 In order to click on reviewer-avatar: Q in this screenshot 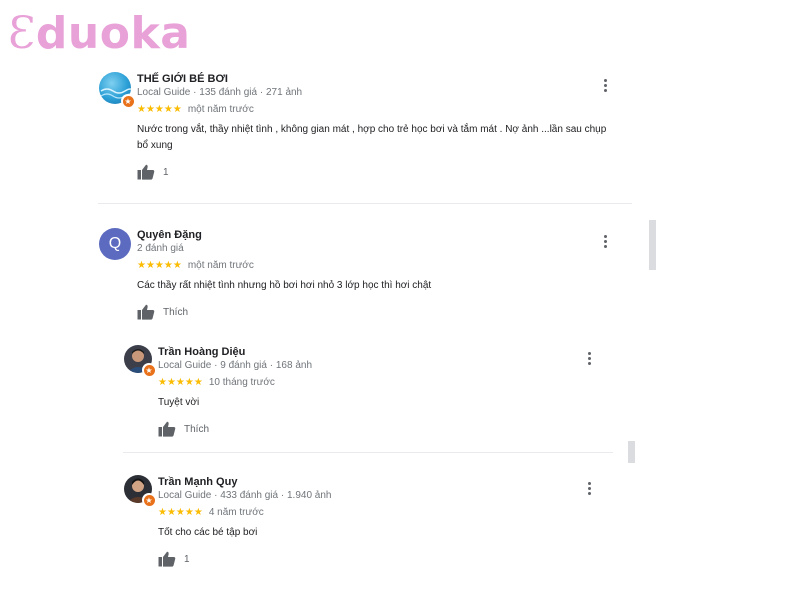, I will do `click(115, 244)`.